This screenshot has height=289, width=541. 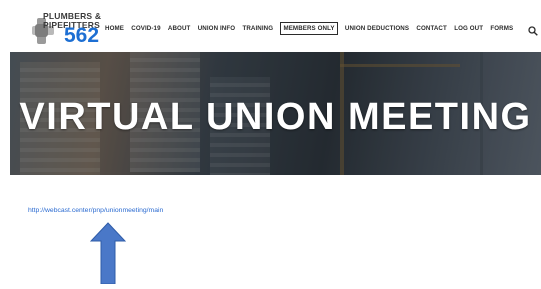 I want to click on nav-item-training: TRAINING, so click(x=257, y=28).